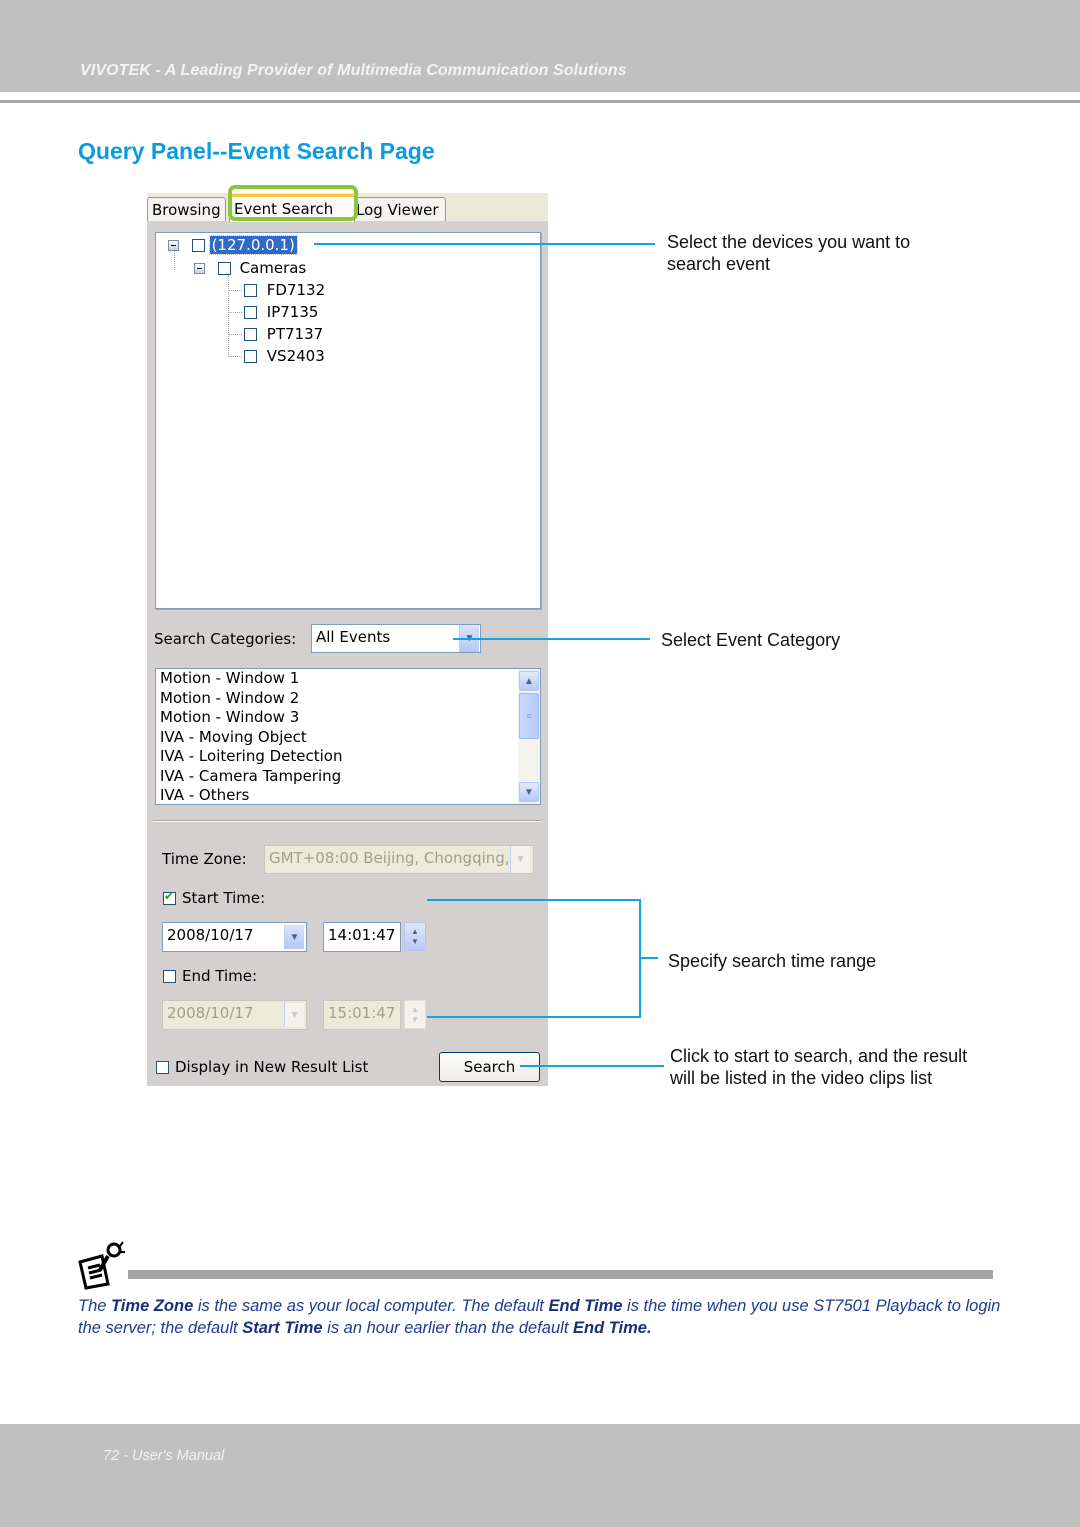  What do you see at coordinates (789, 242) in the screenshot?
I see `callout-text-line: Select the devices you want to` at bounding box center [789, 242].